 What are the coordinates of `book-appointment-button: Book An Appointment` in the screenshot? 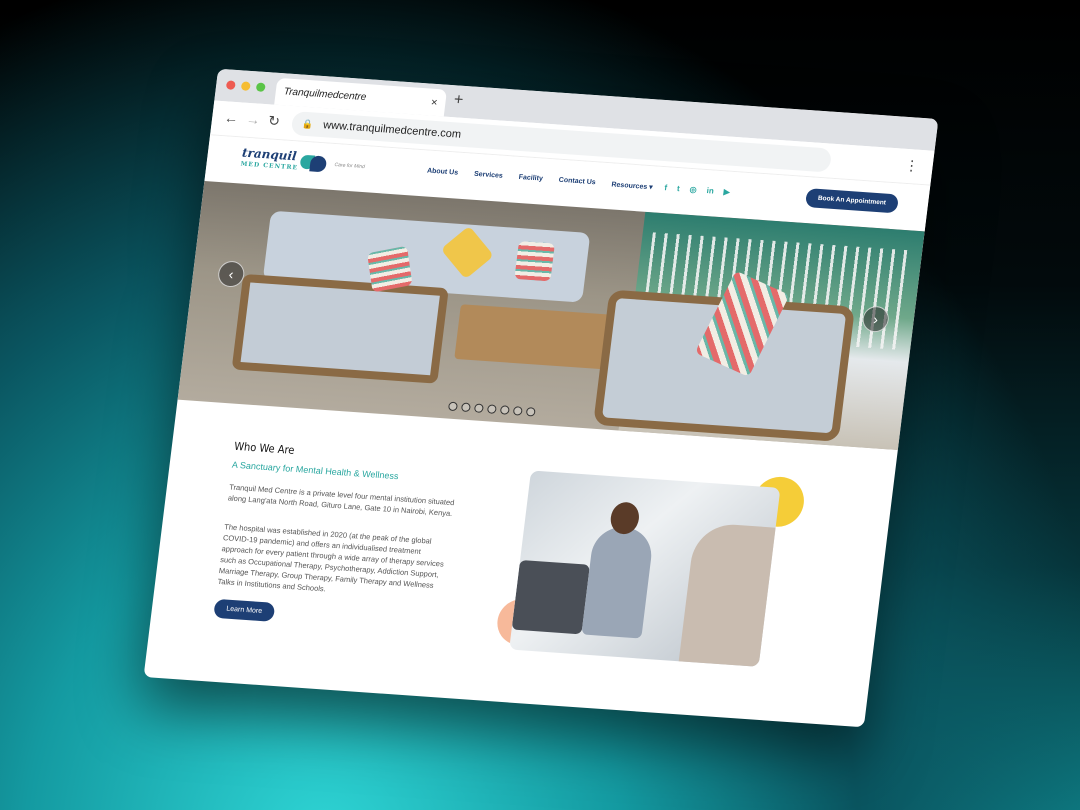 It's located at (852, 201).